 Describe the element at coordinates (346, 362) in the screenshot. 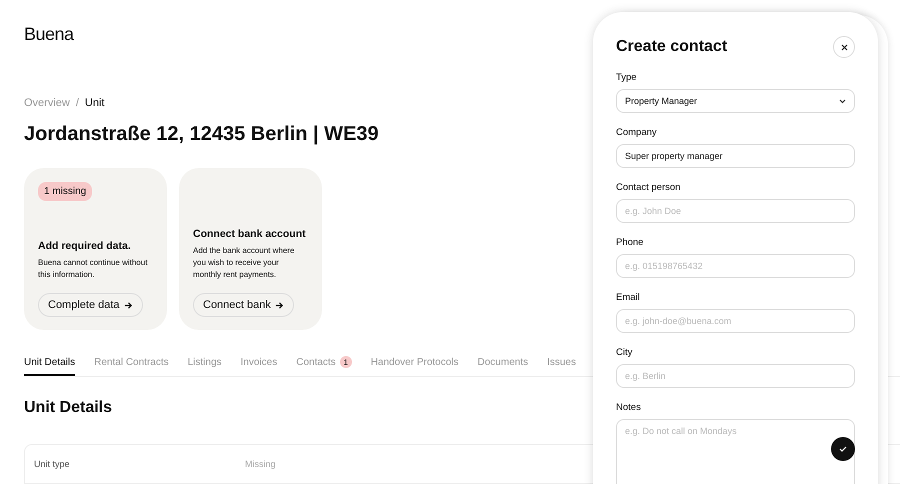

I see `count-badge: 1` at that location.